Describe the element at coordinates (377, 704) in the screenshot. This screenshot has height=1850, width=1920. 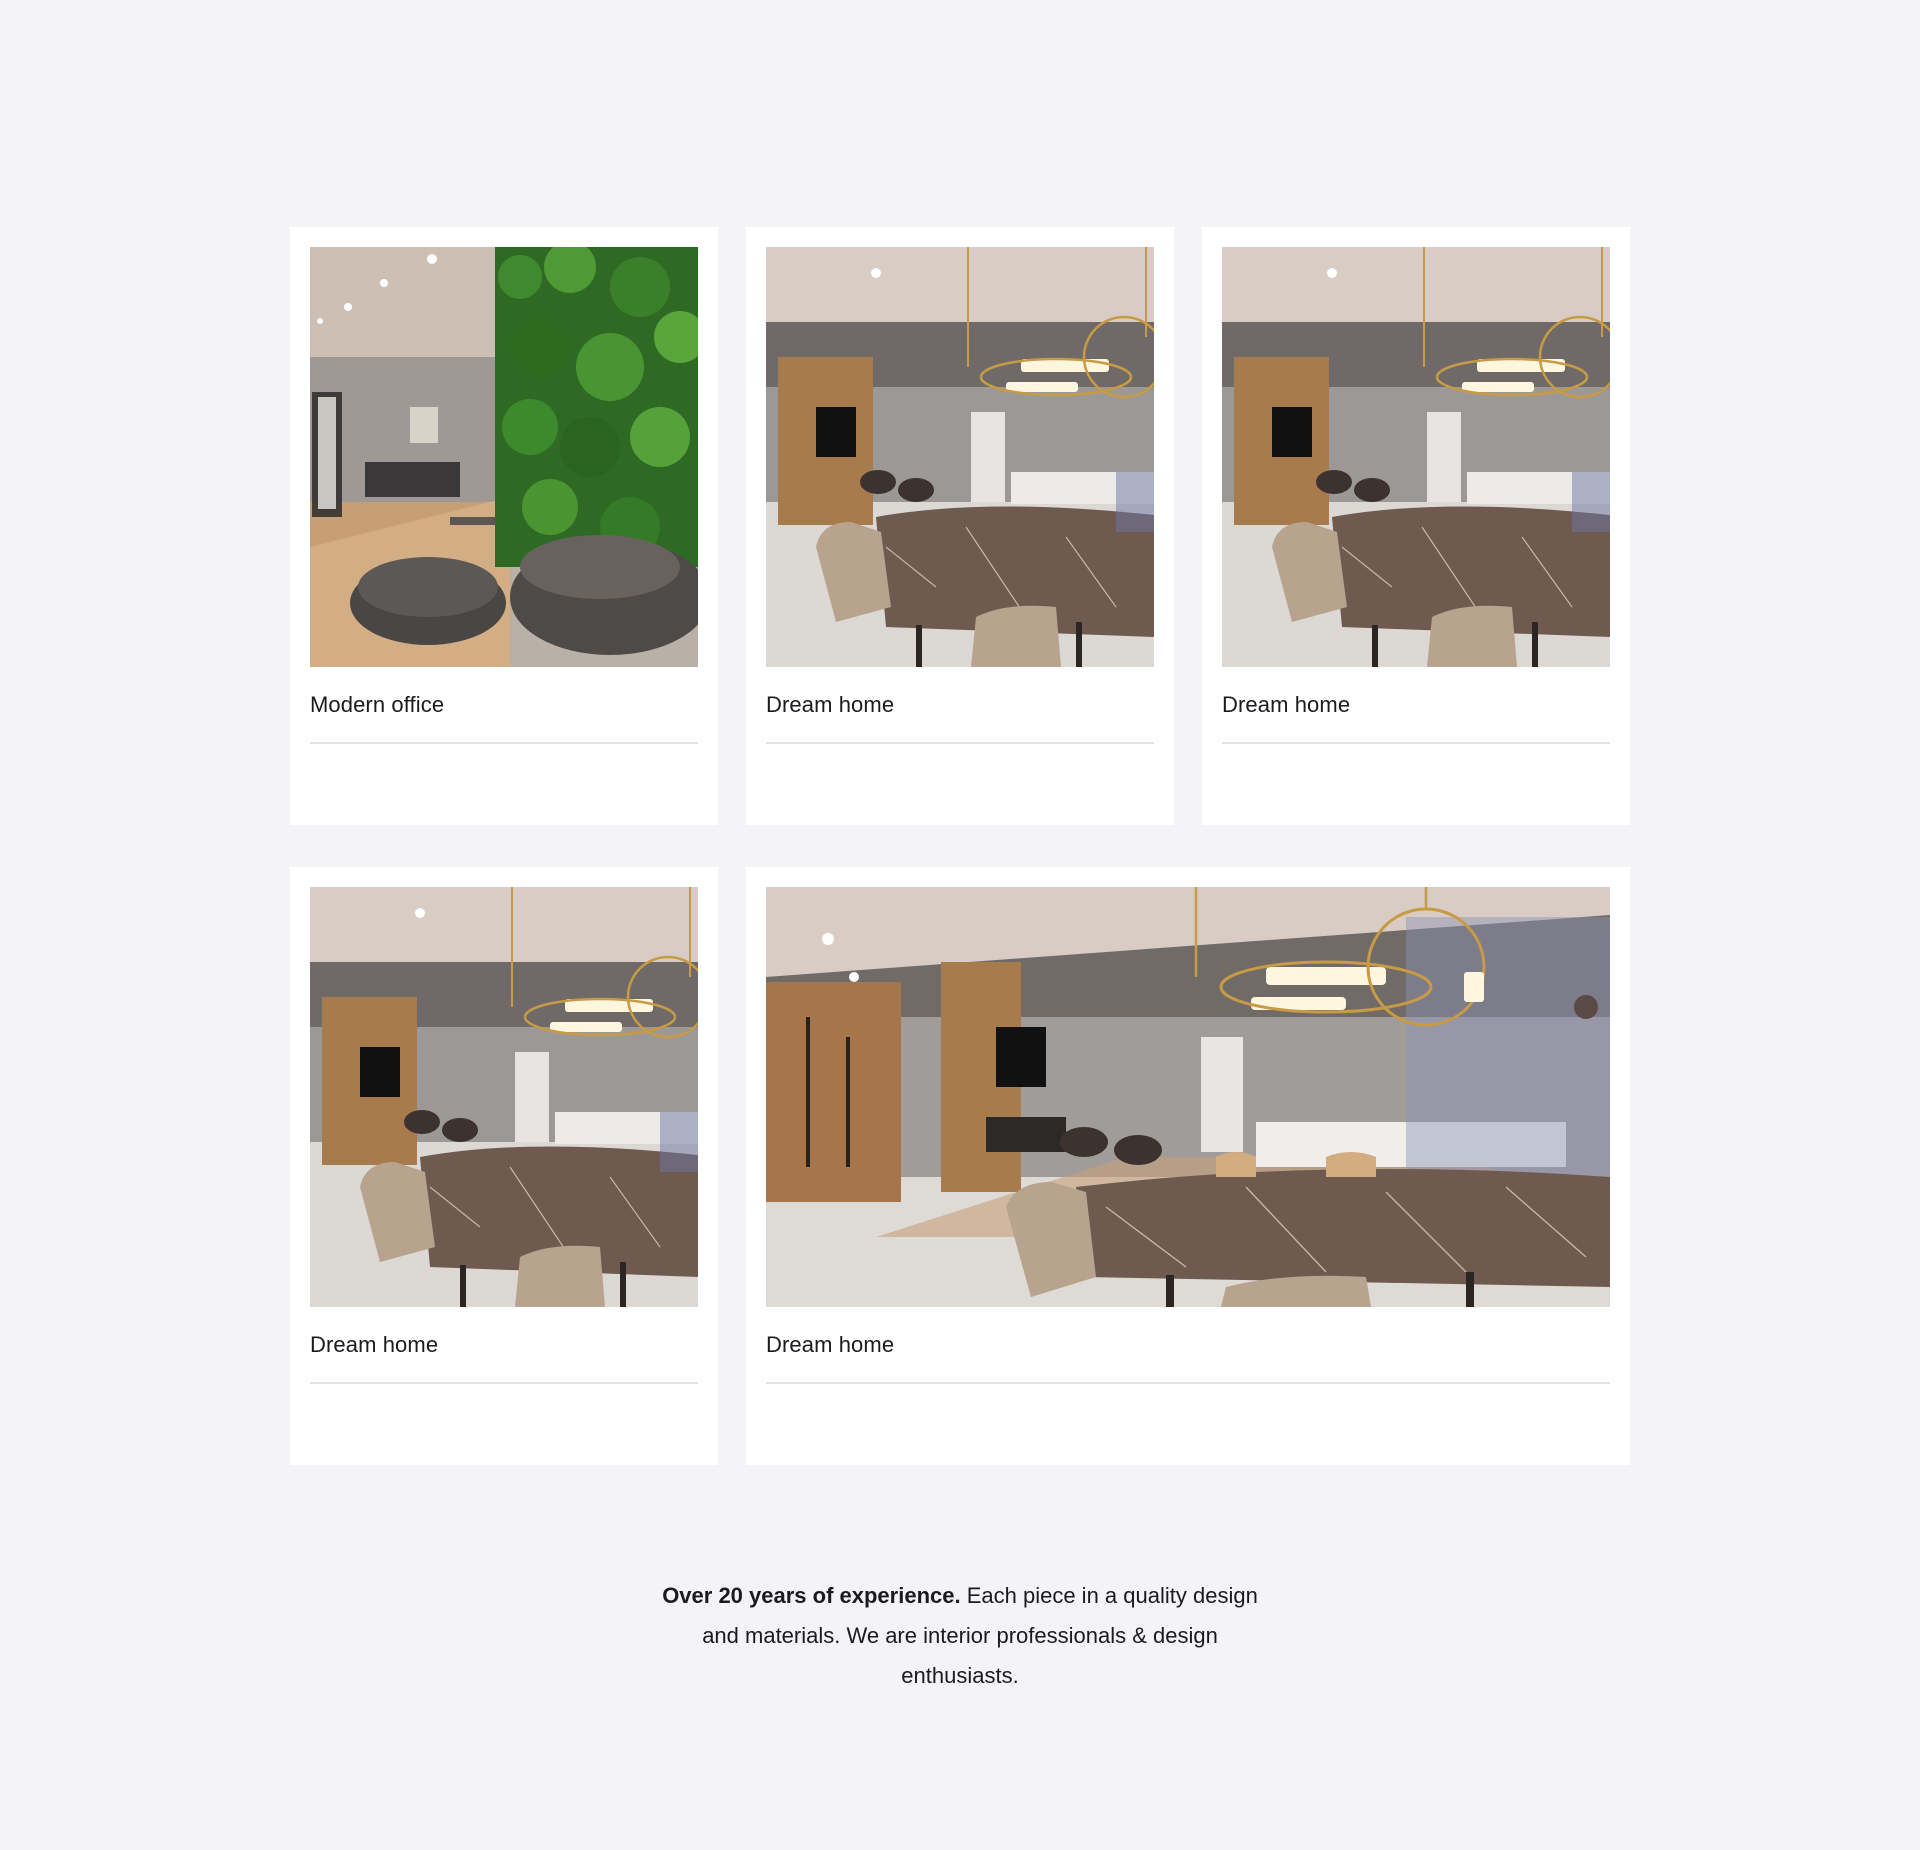
I see `project-title: Modern office` at that location.